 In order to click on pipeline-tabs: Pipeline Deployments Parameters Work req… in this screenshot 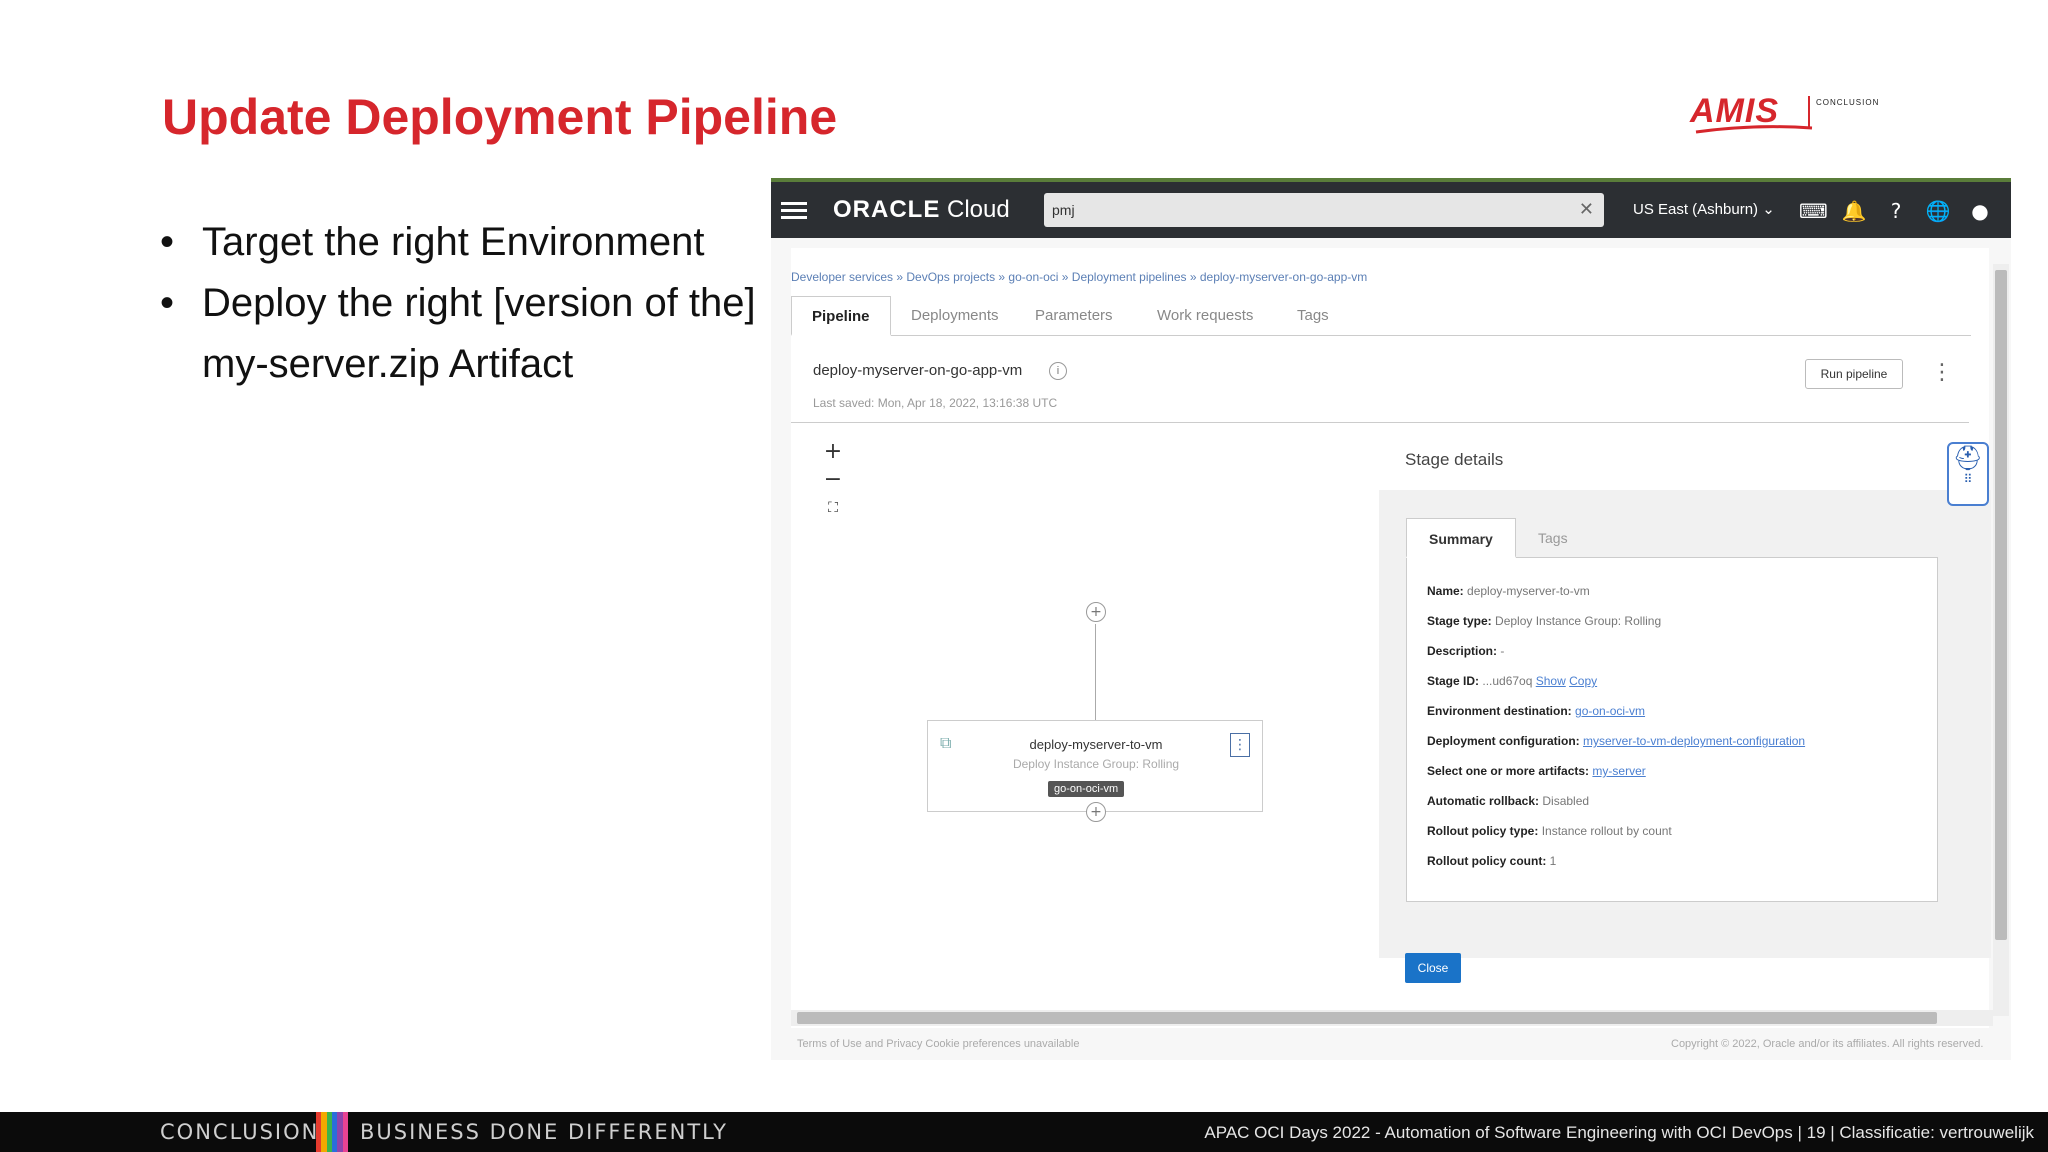, I will do `click(1381, 316)`.